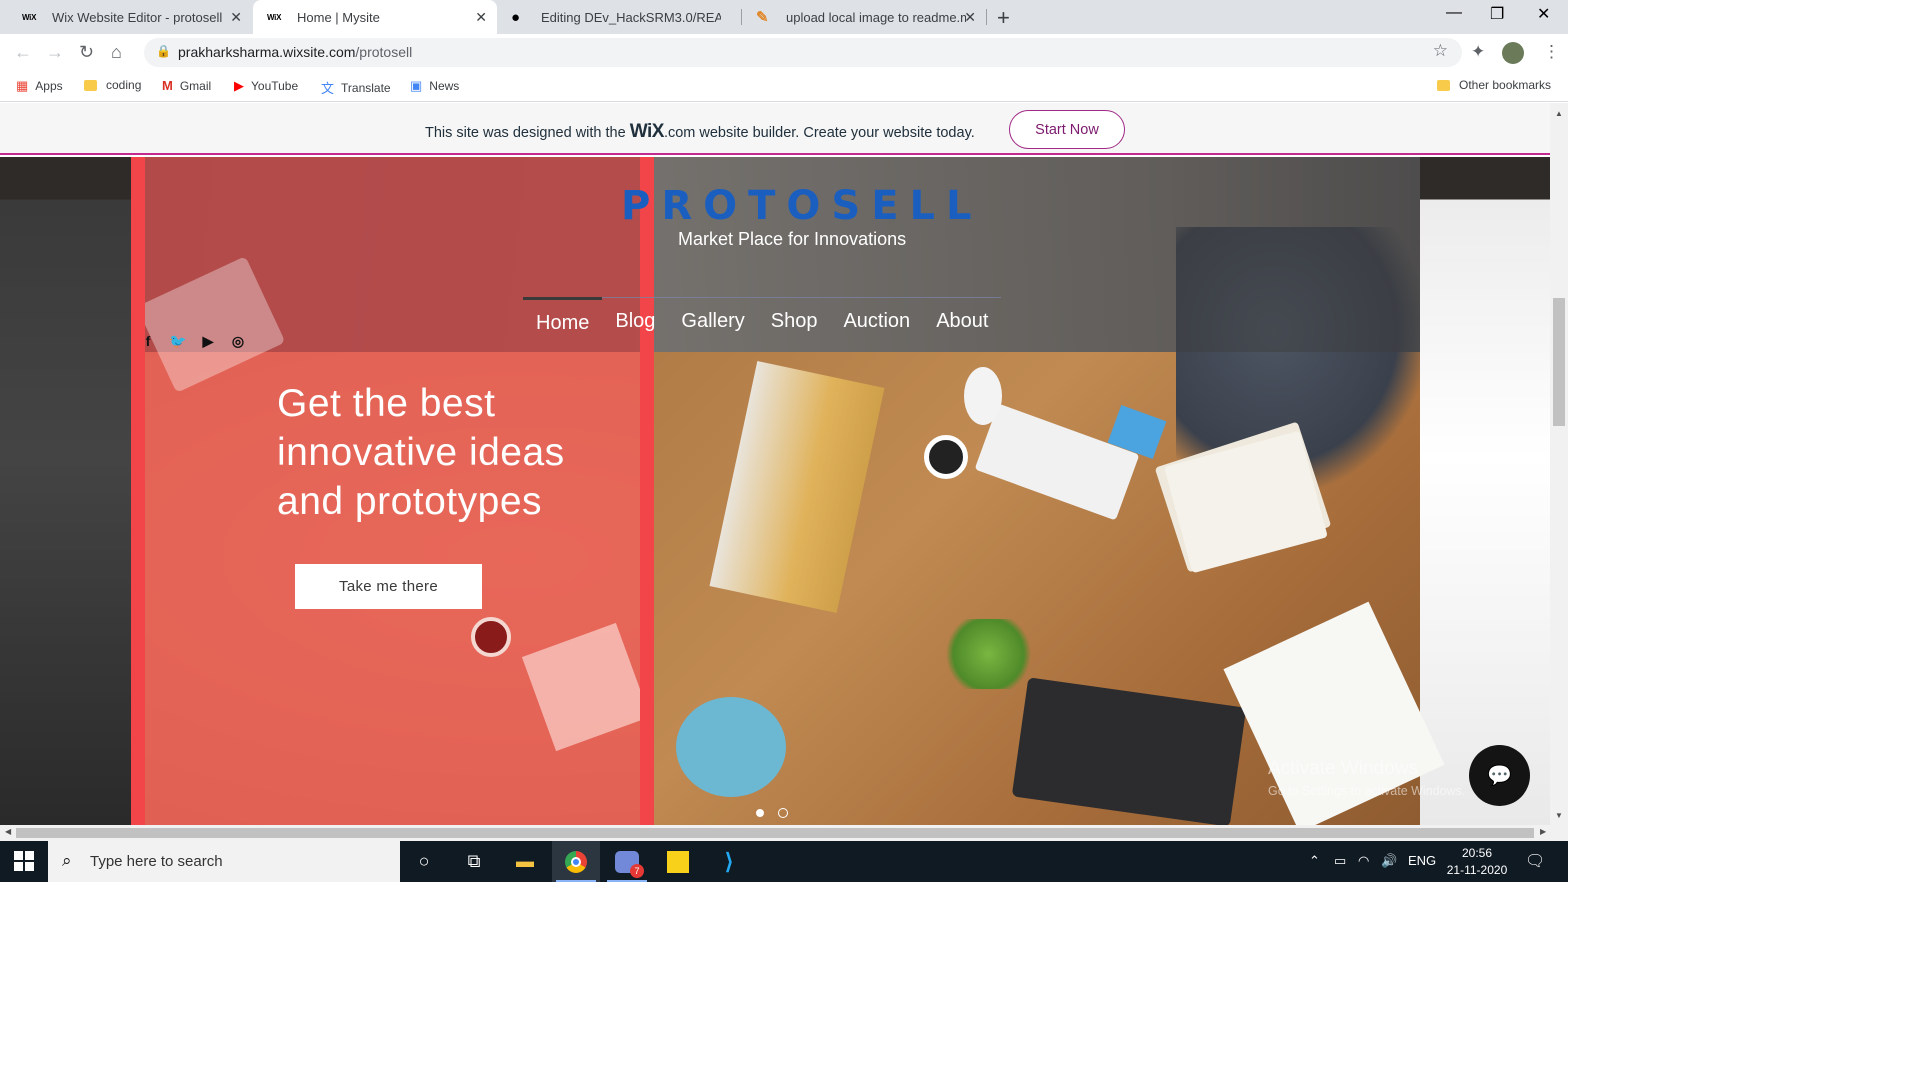 The height and width of the screenshot is (1080, 1920). I want to click on nav-blog: Blog, so click(635, 316).